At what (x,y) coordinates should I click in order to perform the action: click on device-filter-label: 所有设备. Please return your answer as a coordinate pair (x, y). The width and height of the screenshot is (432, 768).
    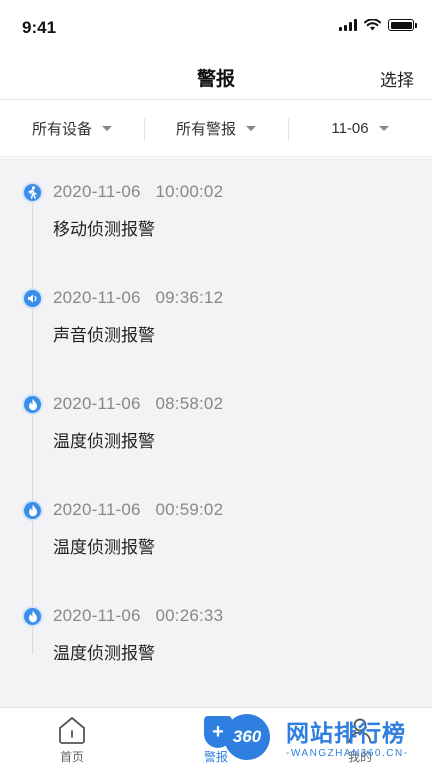
    Looking at the image, I should click on (61, 129).